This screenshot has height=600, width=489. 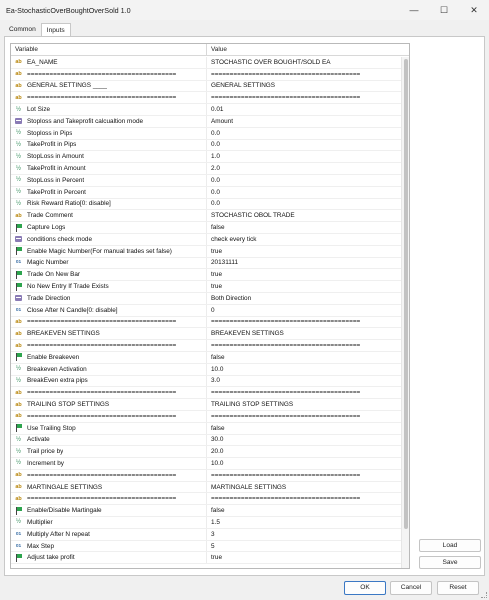 I want to click on table-row: ½ TakeProfit in Pips 0.0, so click(x=207, y=145).